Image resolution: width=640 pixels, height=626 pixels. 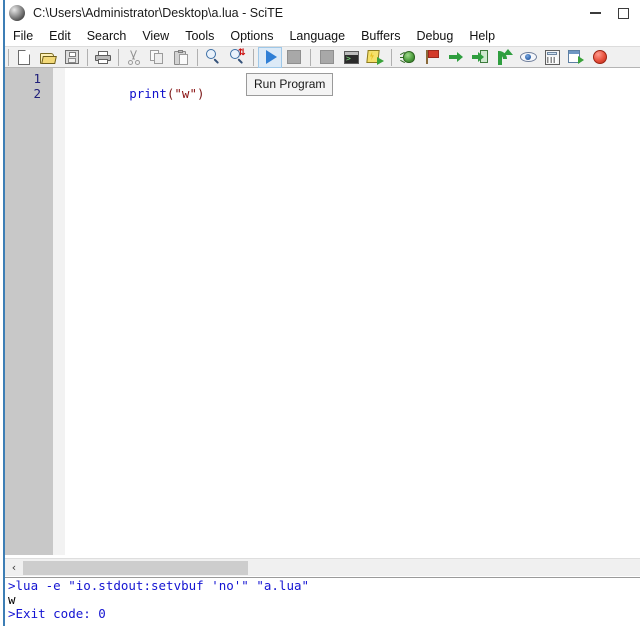 What do you see at coordinates (317, 36) in the screenshot?
I see `menu-item-language: Language` at bounding box center [317, 36].